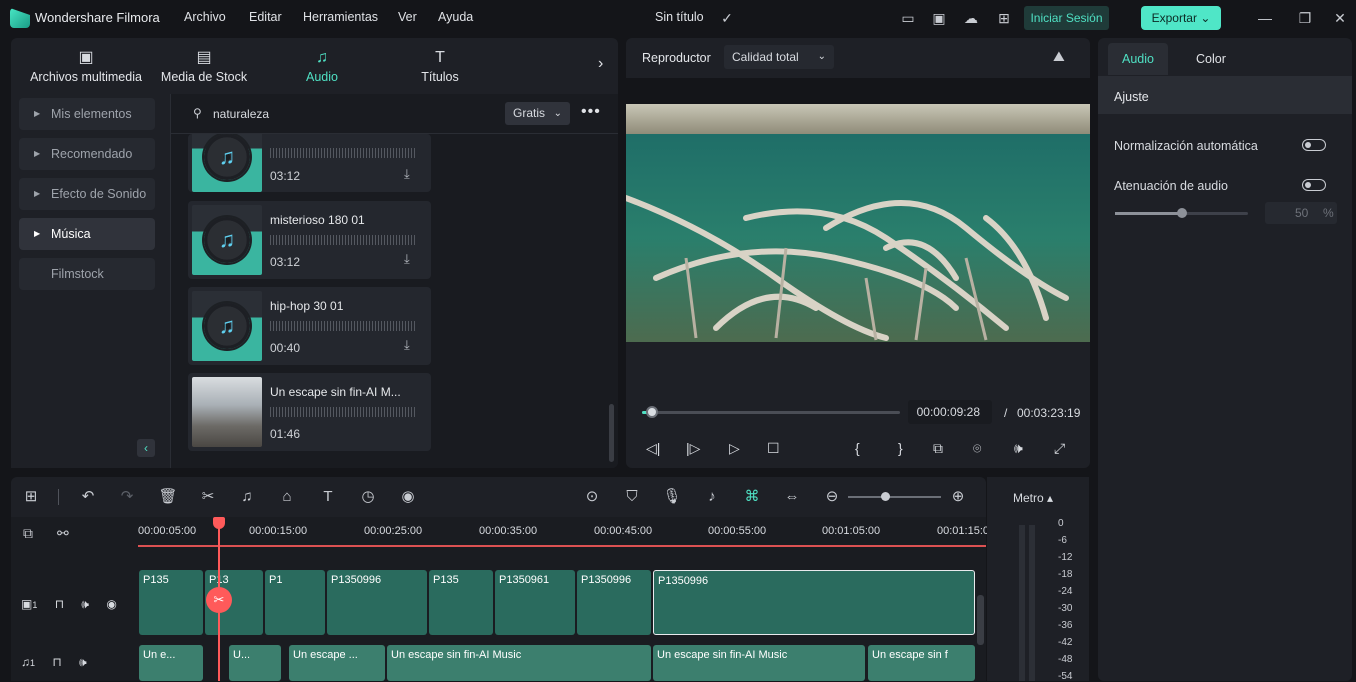 The height and width of the screenshot is (682, 1356). What do you see at coordinates (247, 497) in the screenshot?
I see `audio-edit-icon: ♫` at bounding box center [247, 497].